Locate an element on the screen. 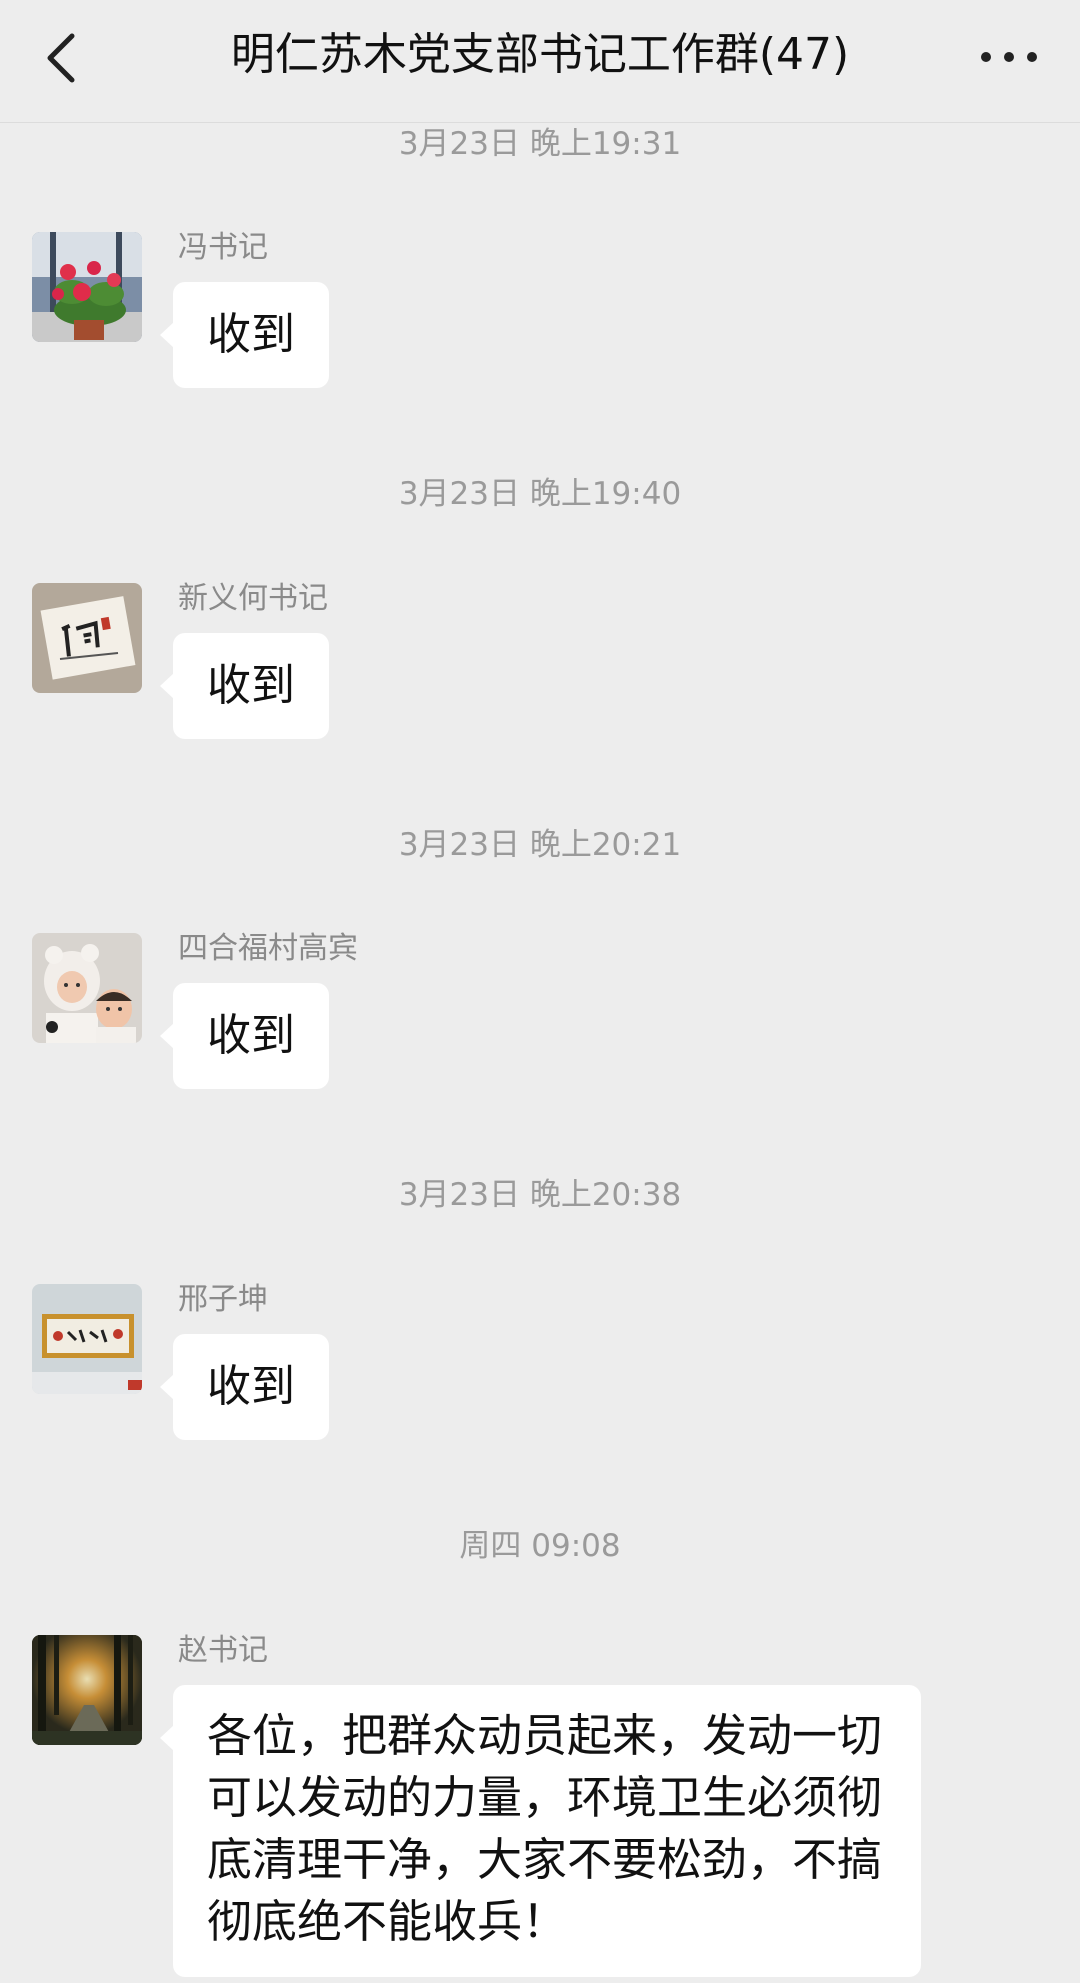  calligraphy-avatar-image is located at coordinates (87, 638).